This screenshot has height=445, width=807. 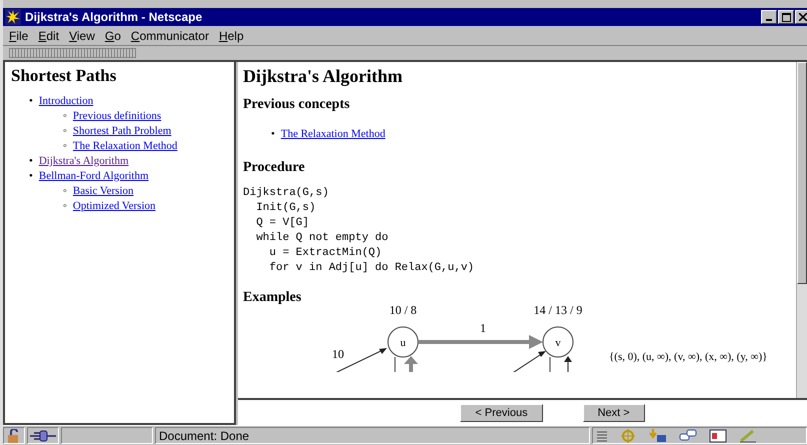 I want to click on star-burst-icon, so click(x=13, y=17).